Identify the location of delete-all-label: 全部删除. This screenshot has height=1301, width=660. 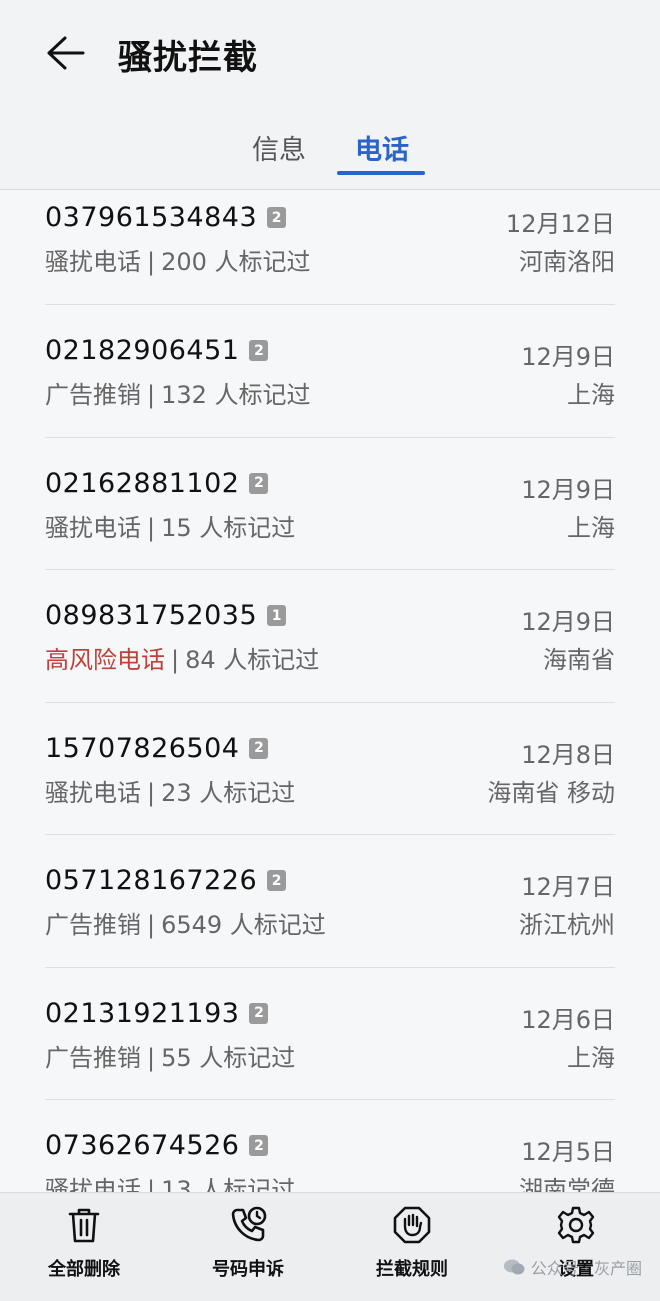
(84, 1269).